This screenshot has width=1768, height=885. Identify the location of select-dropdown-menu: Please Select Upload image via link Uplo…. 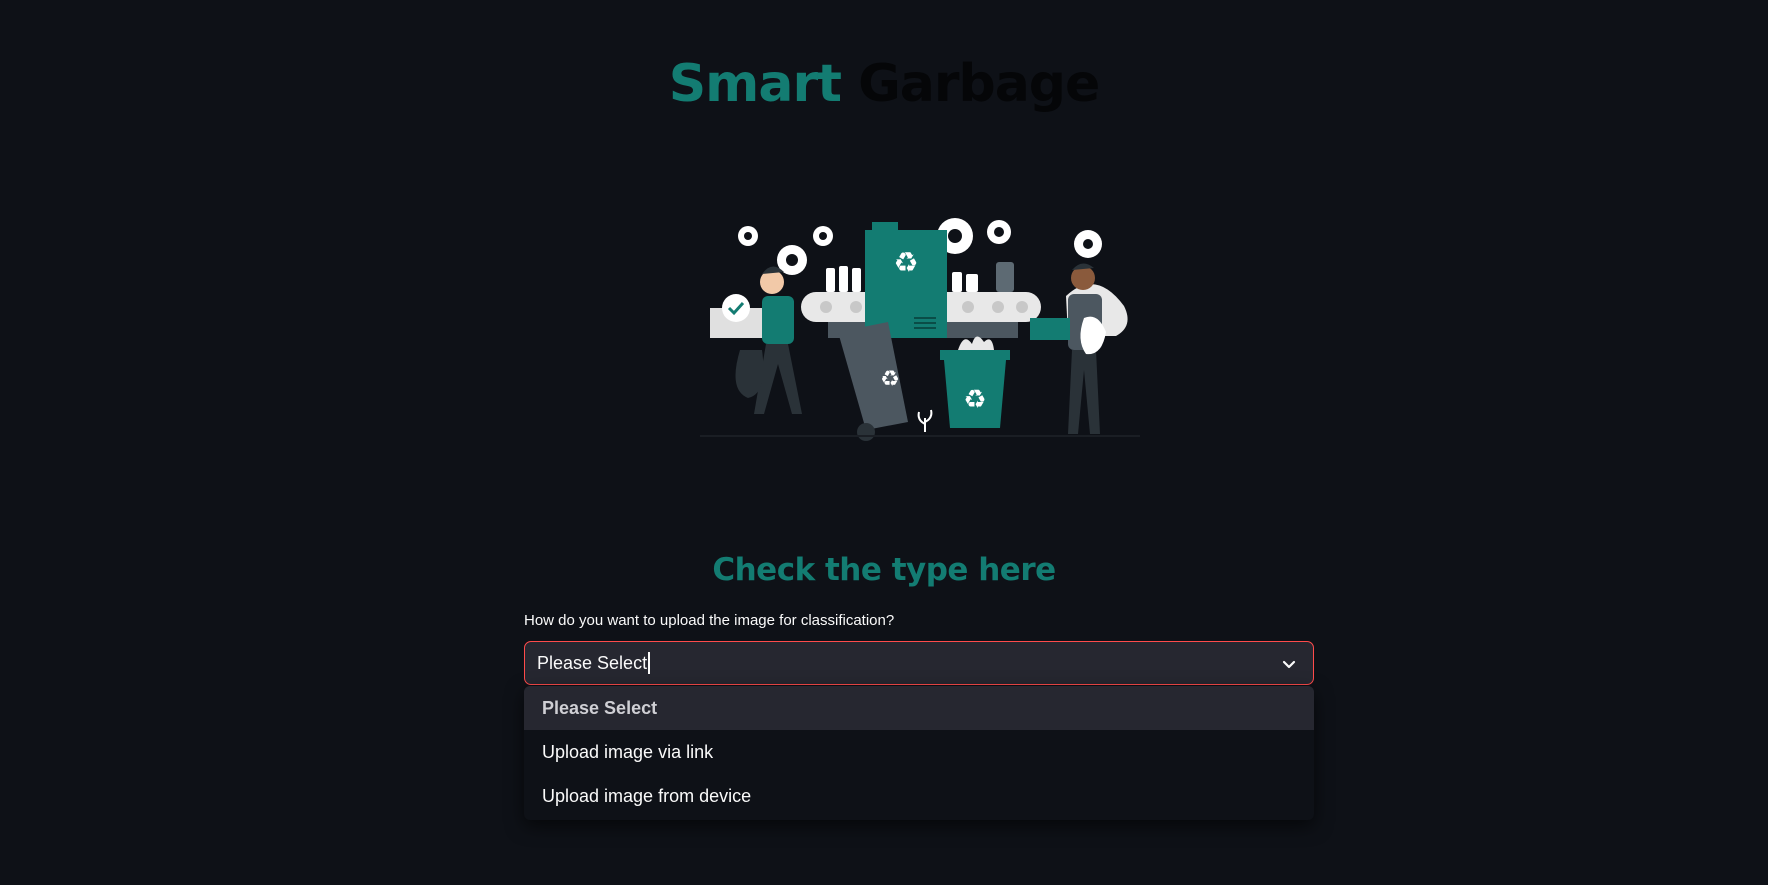
(919, 753).